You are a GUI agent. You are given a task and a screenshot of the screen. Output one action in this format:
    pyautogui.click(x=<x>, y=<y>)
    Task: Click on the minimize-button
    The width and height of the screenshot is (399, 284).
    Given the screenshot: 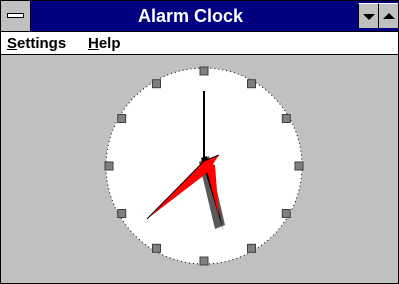 What is the action you would take?
    pyautogui.click(x=368, y=15)
    